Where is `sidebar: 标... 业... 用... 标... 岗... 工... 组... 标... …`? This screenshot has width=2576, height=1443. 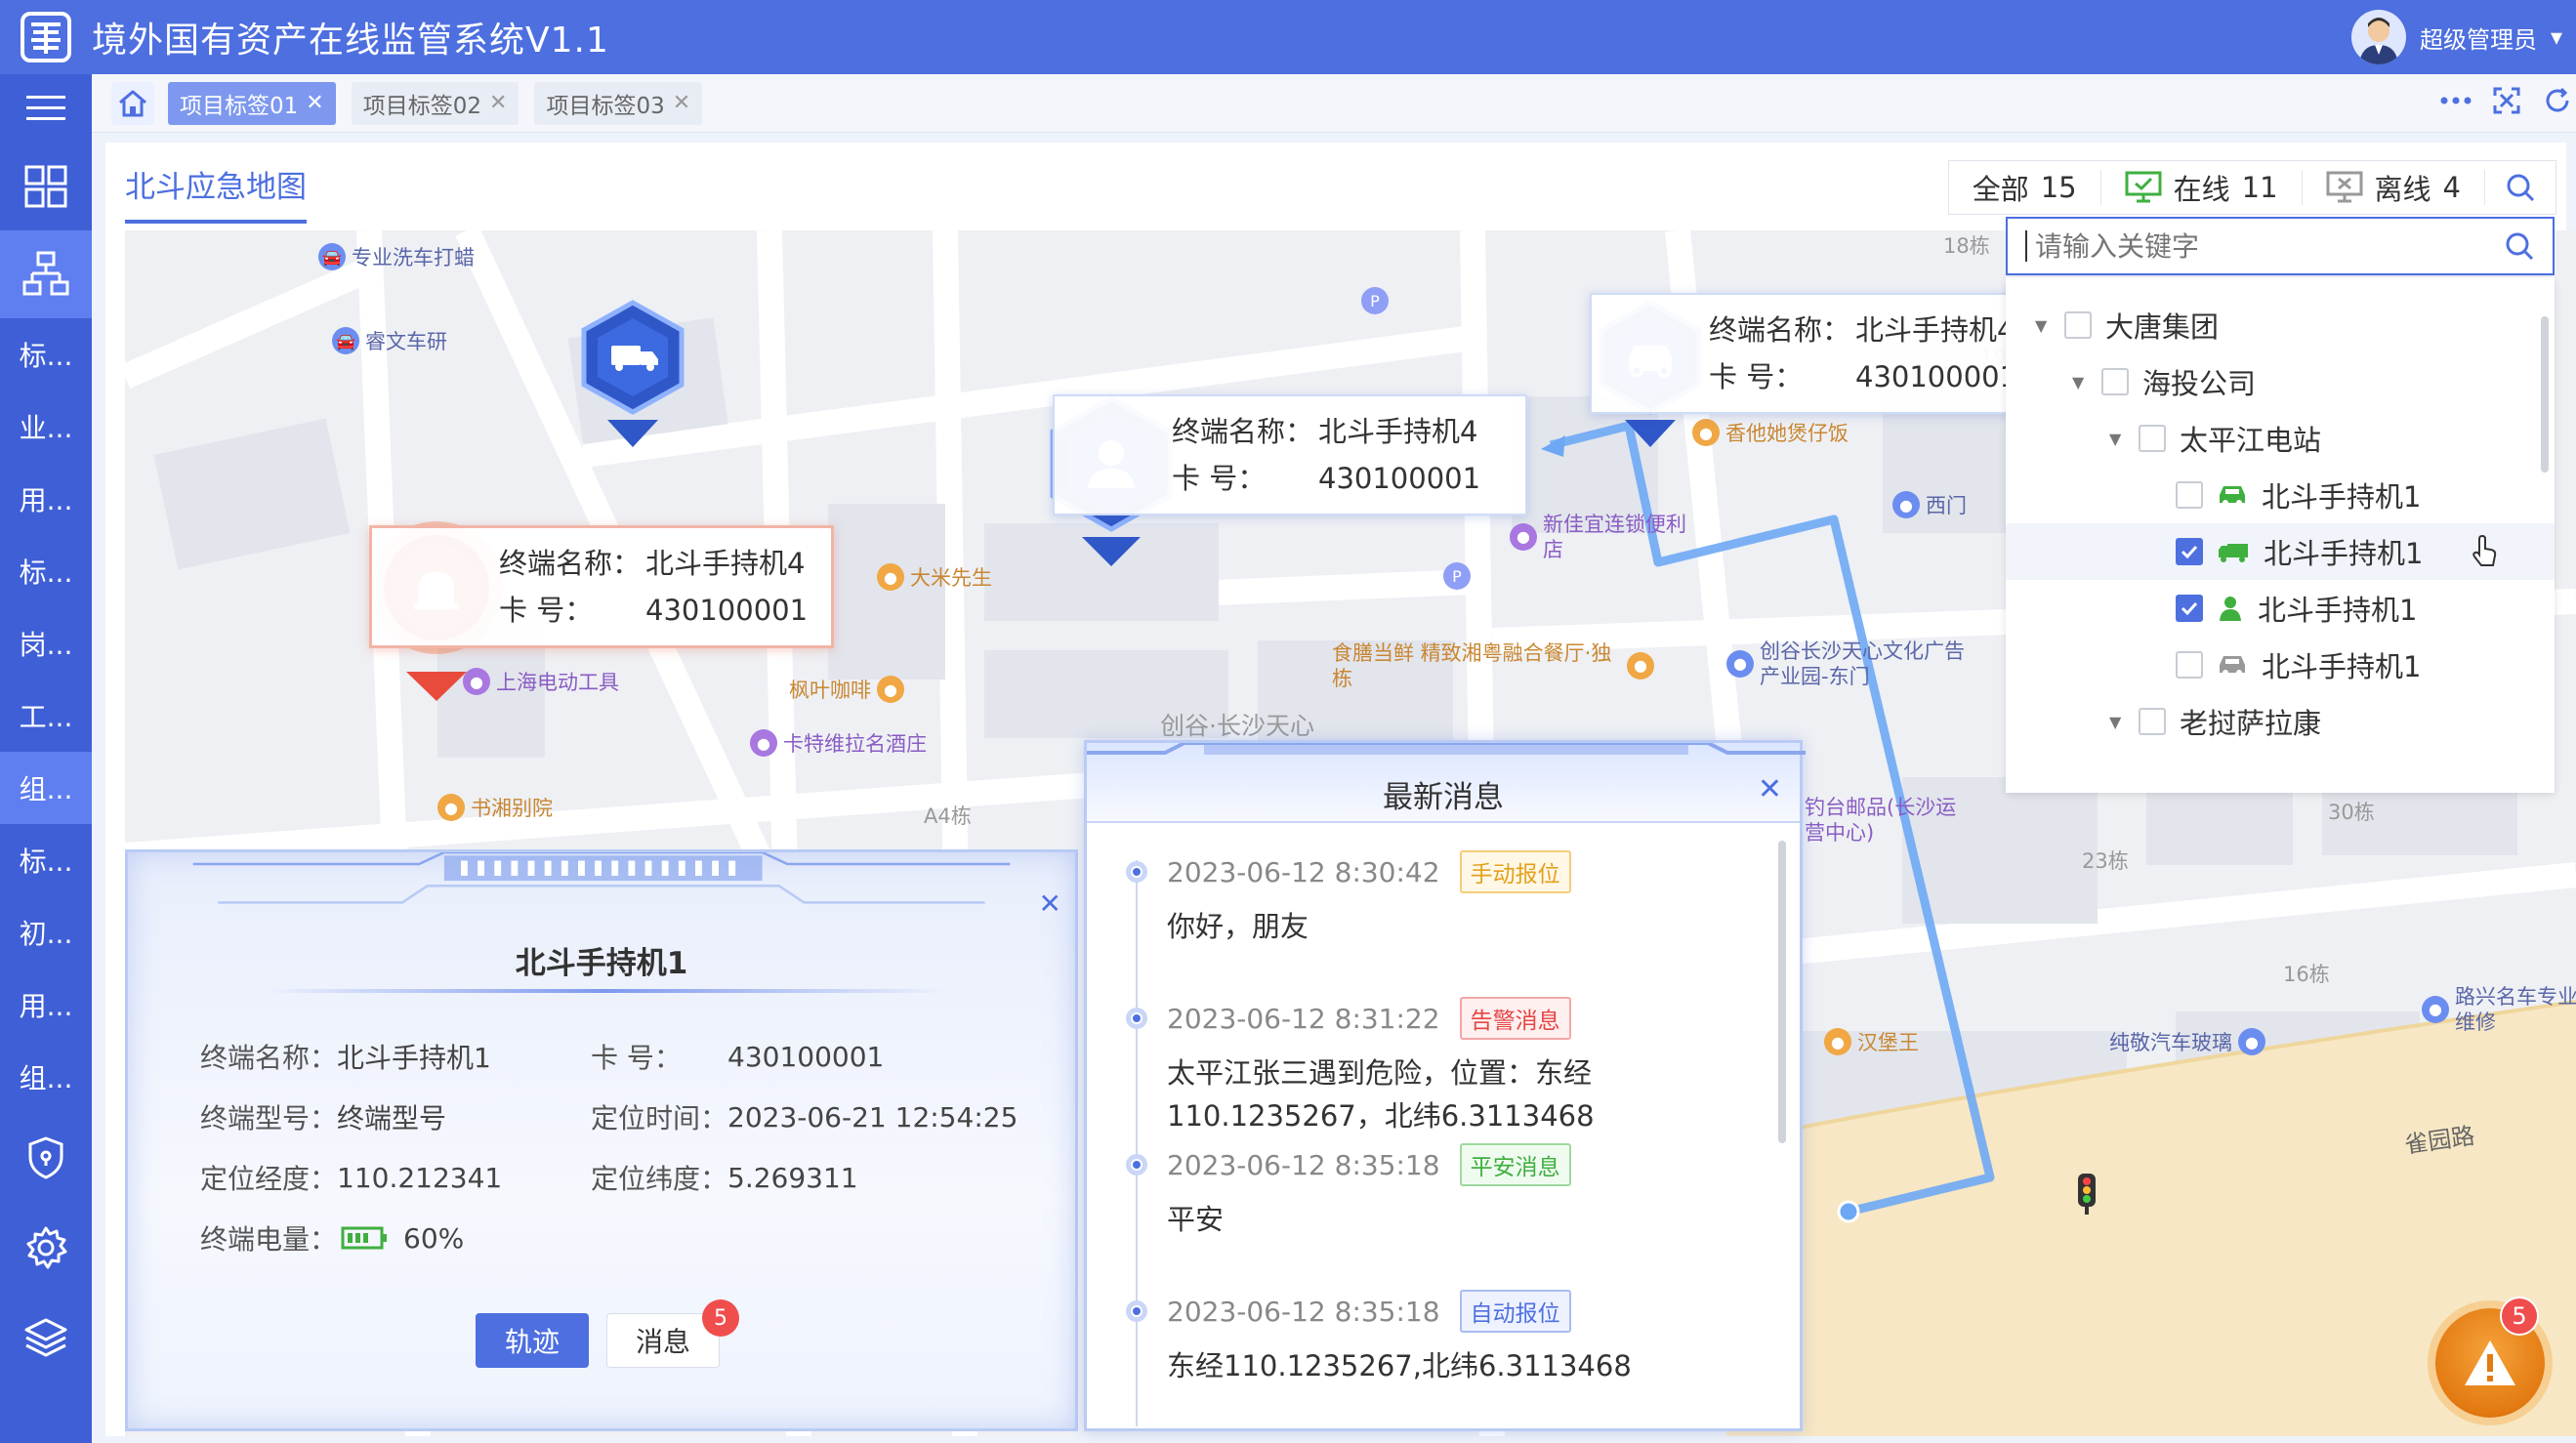
sidebar: 标... 业... 用... 标... 岗... 工... 组... 标... … is located at coordinates (46, 758).